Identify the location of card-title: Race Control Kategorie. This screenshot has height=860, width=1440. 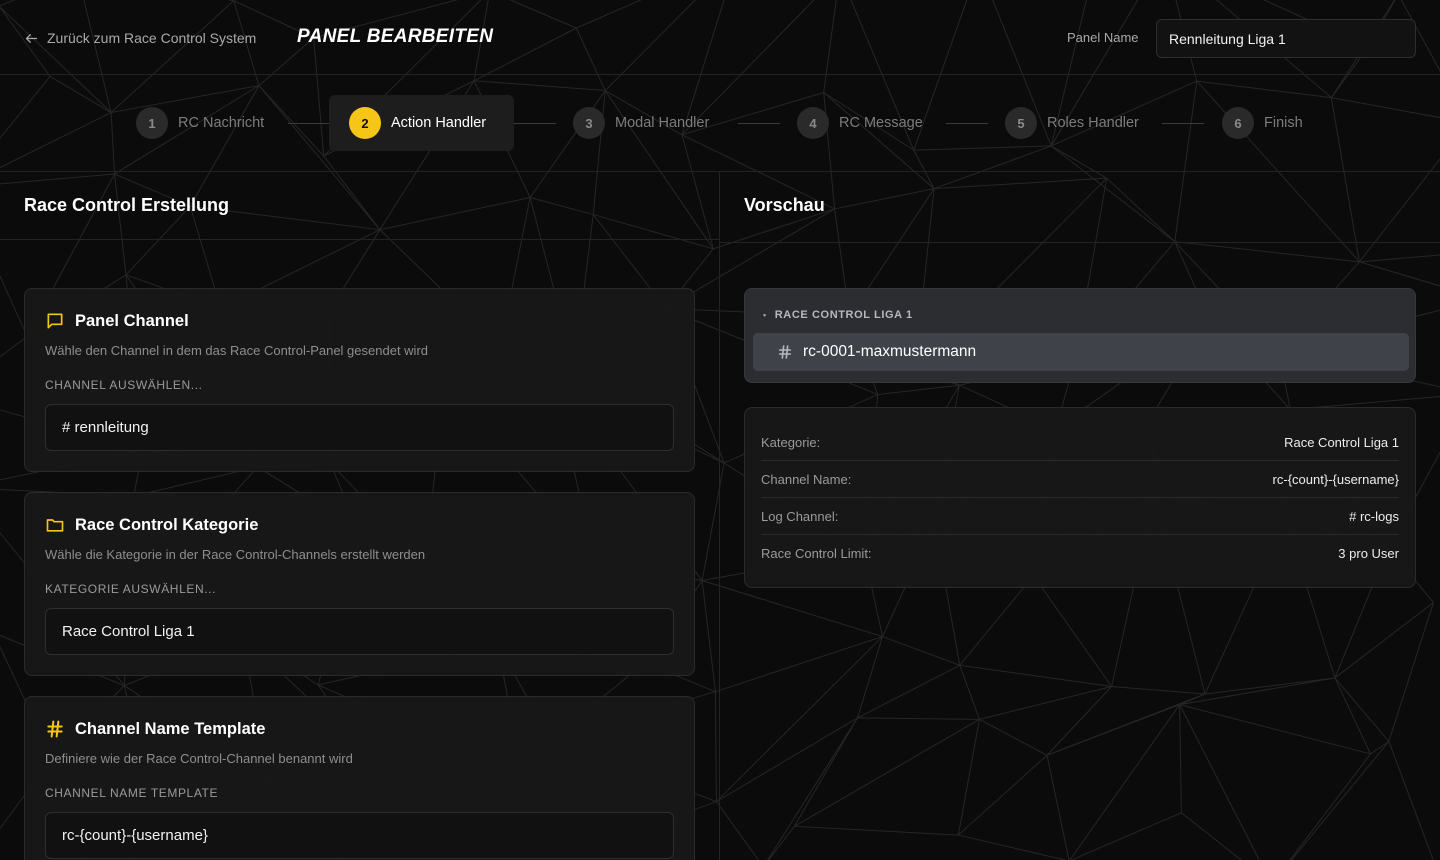
(167, 524).